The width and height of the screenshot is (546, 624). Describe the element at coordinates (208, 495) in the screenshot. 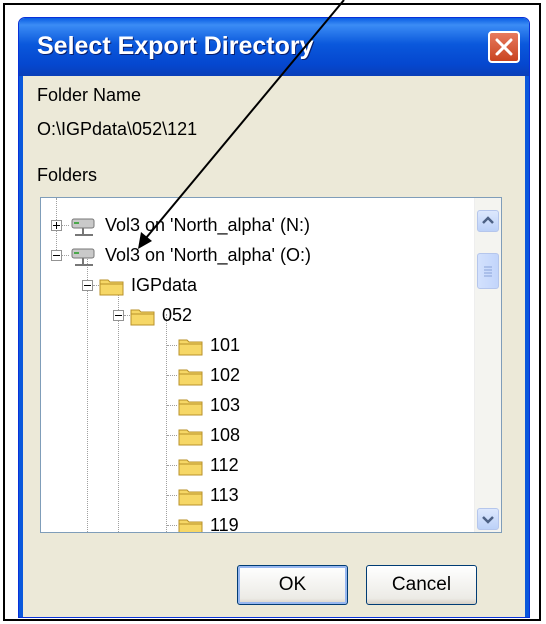

I see `tree-item-113: 113` at that location.